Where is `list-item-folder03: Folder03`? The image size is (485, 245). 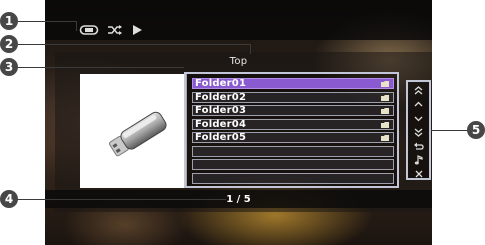 list-item-folder03: Folder03 is located at coordinates (293, 110).